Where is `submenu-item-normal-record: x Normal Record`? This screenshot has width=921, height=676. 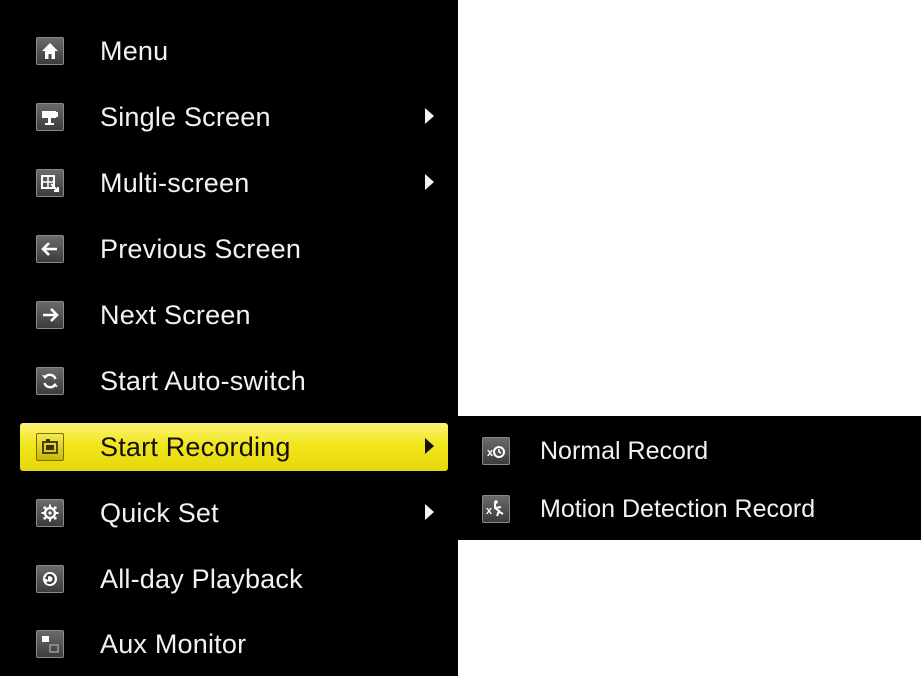 submenu-item-normal-record: x Normal Record is located at coordinates (689, 451).